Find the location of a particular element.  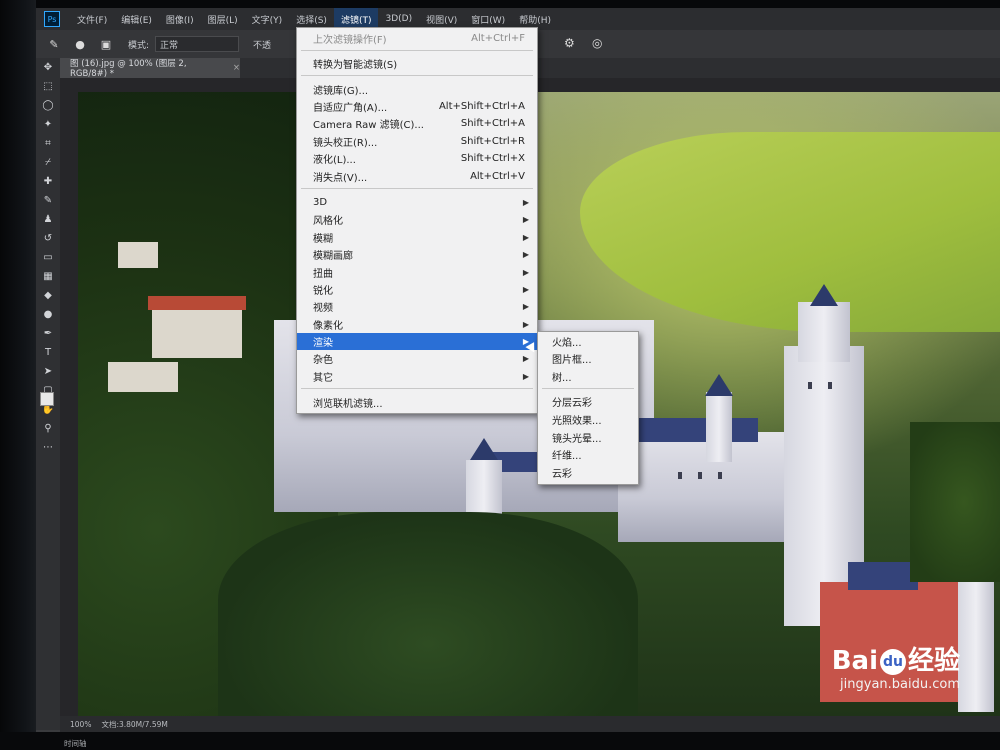

menu-item-label: 杂色 is located at coordinates (323, 360).